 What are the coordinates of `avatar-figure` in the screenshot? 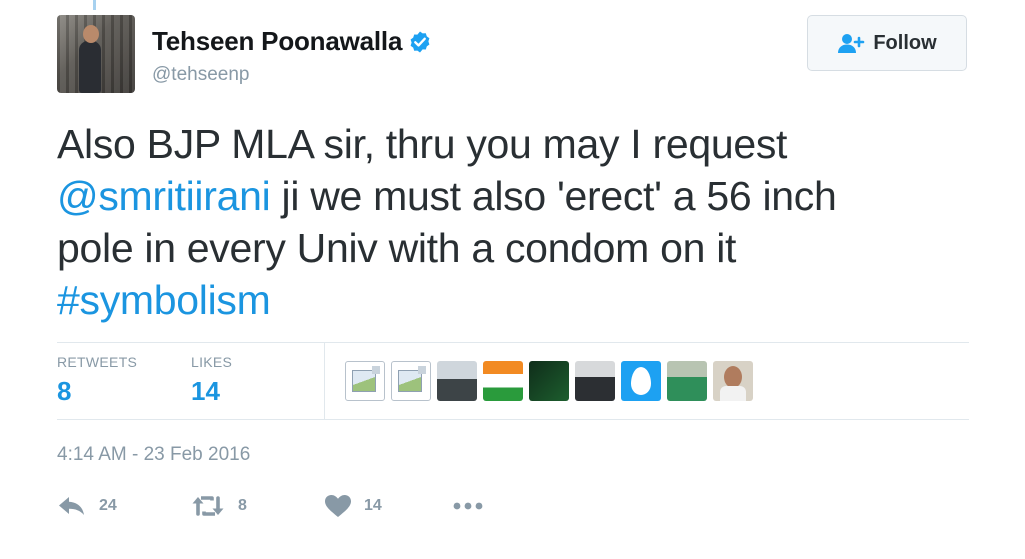 It's located at (90, 67).